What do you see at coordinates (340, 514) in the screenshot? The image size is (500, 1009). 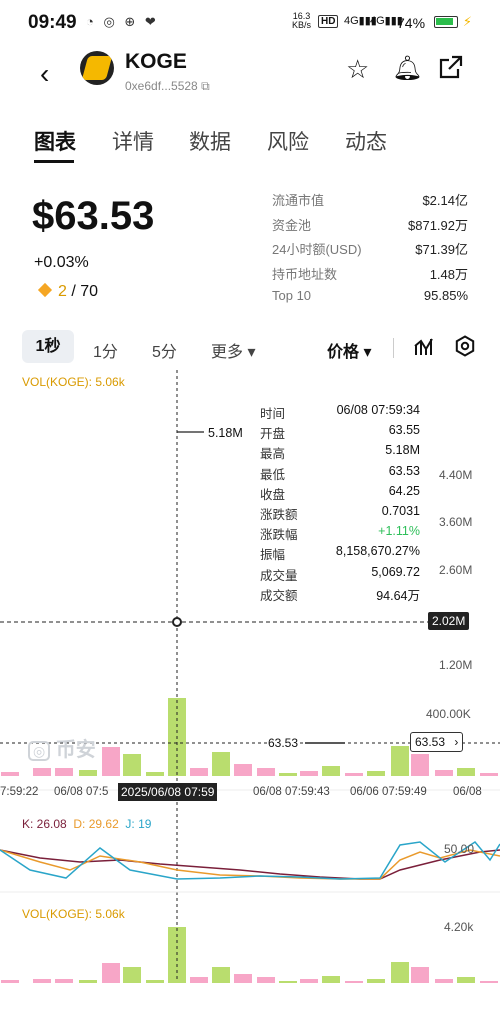 I see `tooltip-row: 涨跌额 0.7031` at bounding box center [340, 514].